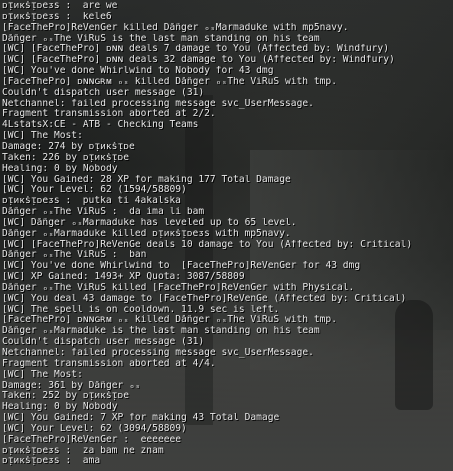 Image resolution: width=453 pixels, height=471 pixels. What do you see at coordinates (100, 125) in the screenshot?
I see `console-line: 4LstatsX:CE - ATB - Checking Teams` at bounding box center [100, 125].